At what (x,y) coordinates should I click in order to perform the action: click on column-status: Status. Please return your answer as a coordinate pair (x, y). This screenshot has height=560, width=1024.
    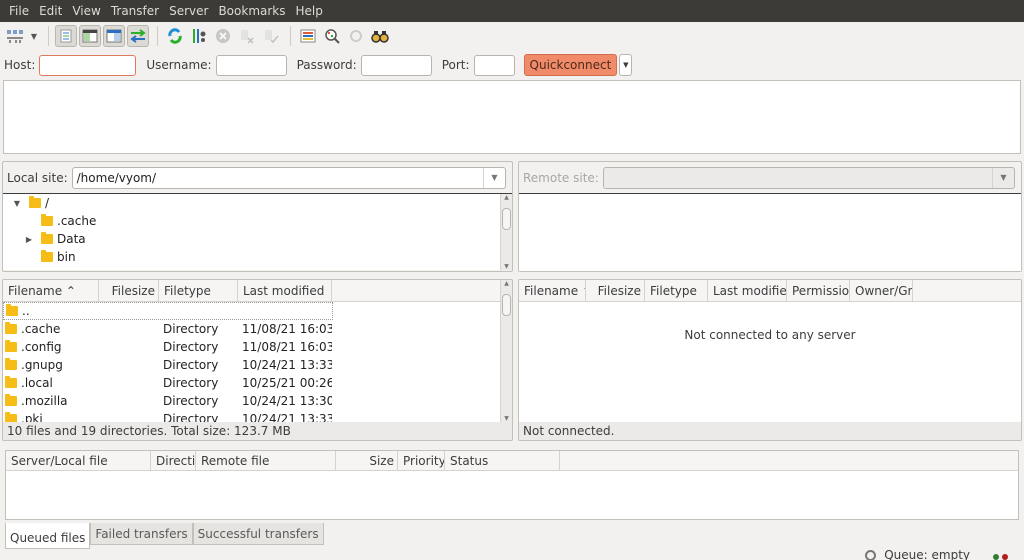
    Looking at the image, I should click on (502, 460).